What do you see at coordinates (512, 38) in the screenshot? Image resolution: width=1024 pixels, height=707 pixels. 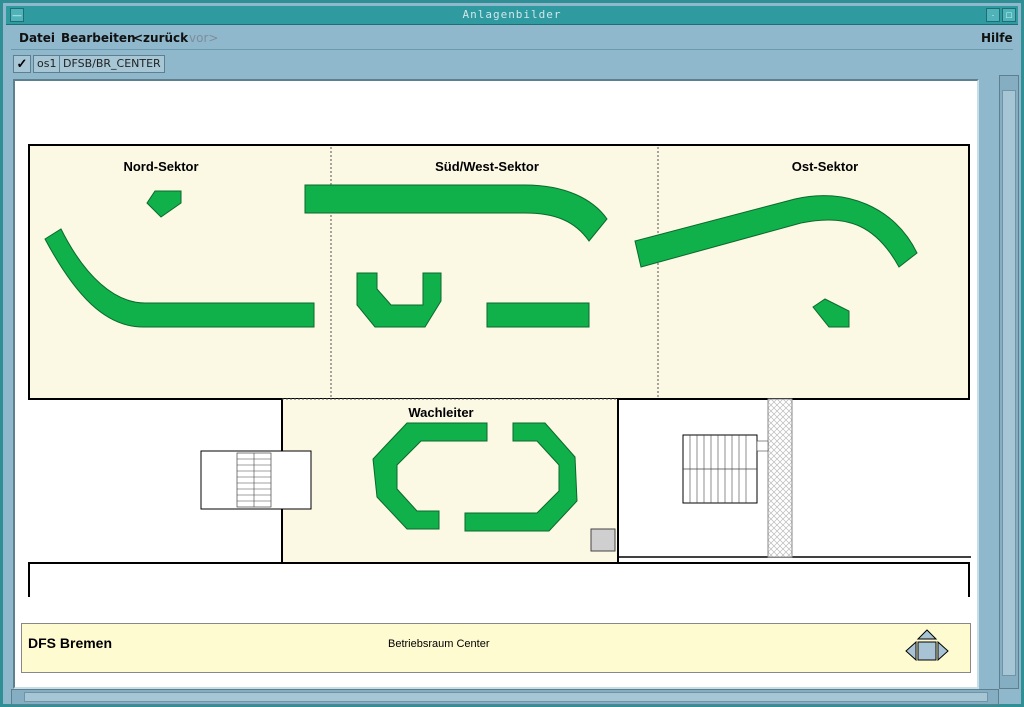 I see `menu-bar: Datei Bearbeiten <zurück vor> Hilfe` at bounding box center [512, 38].